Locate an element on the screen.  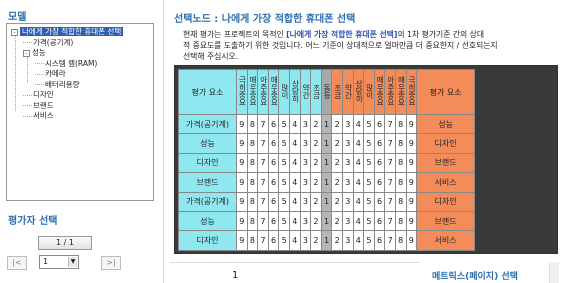
tree-item: 시스템 램(RAM) is located at coordinates (66, 63).